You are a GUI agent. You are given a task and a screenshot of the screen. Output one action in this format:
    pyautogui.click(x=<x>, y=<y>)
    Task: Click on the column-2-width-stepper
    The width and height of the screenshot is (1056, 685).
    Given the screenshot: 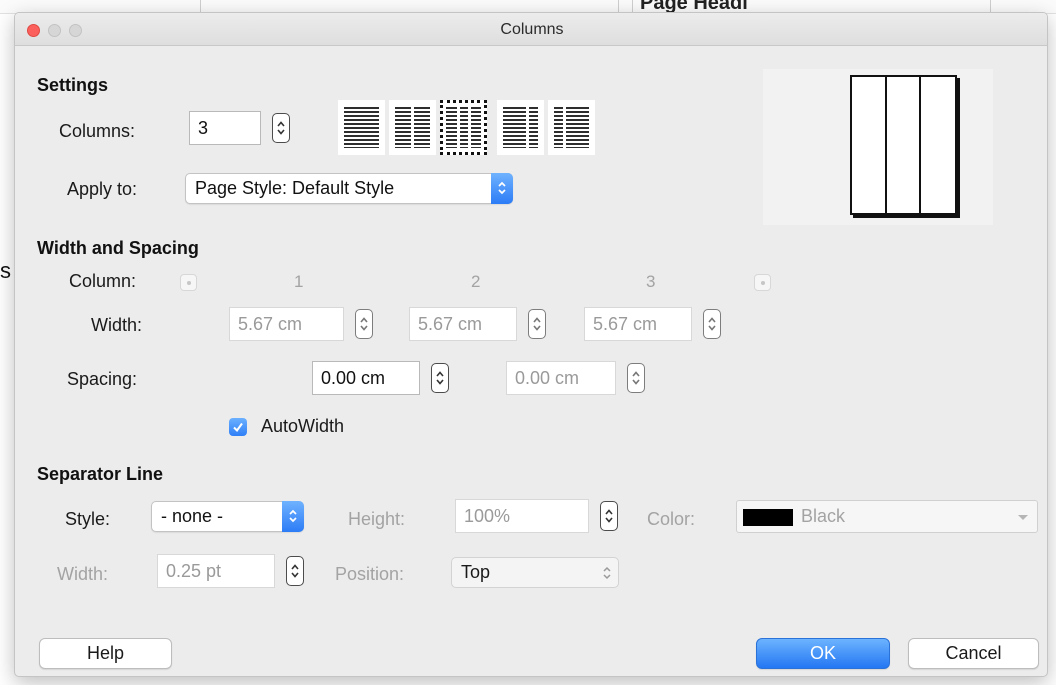 What is the action you would take?
    pyautogui.click(x=537, y=324)
    